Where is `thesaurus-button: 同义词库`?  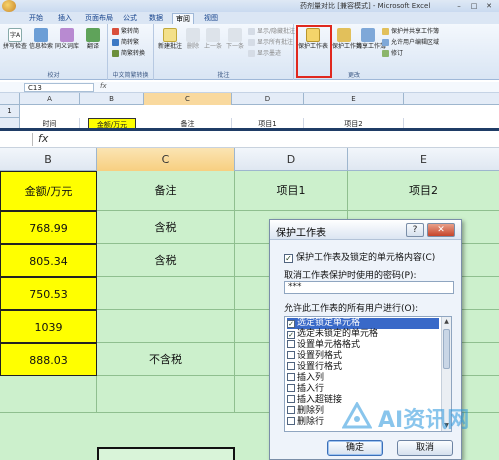 thesaurus-button: 同义词库 is located at coordinates (67, 39).